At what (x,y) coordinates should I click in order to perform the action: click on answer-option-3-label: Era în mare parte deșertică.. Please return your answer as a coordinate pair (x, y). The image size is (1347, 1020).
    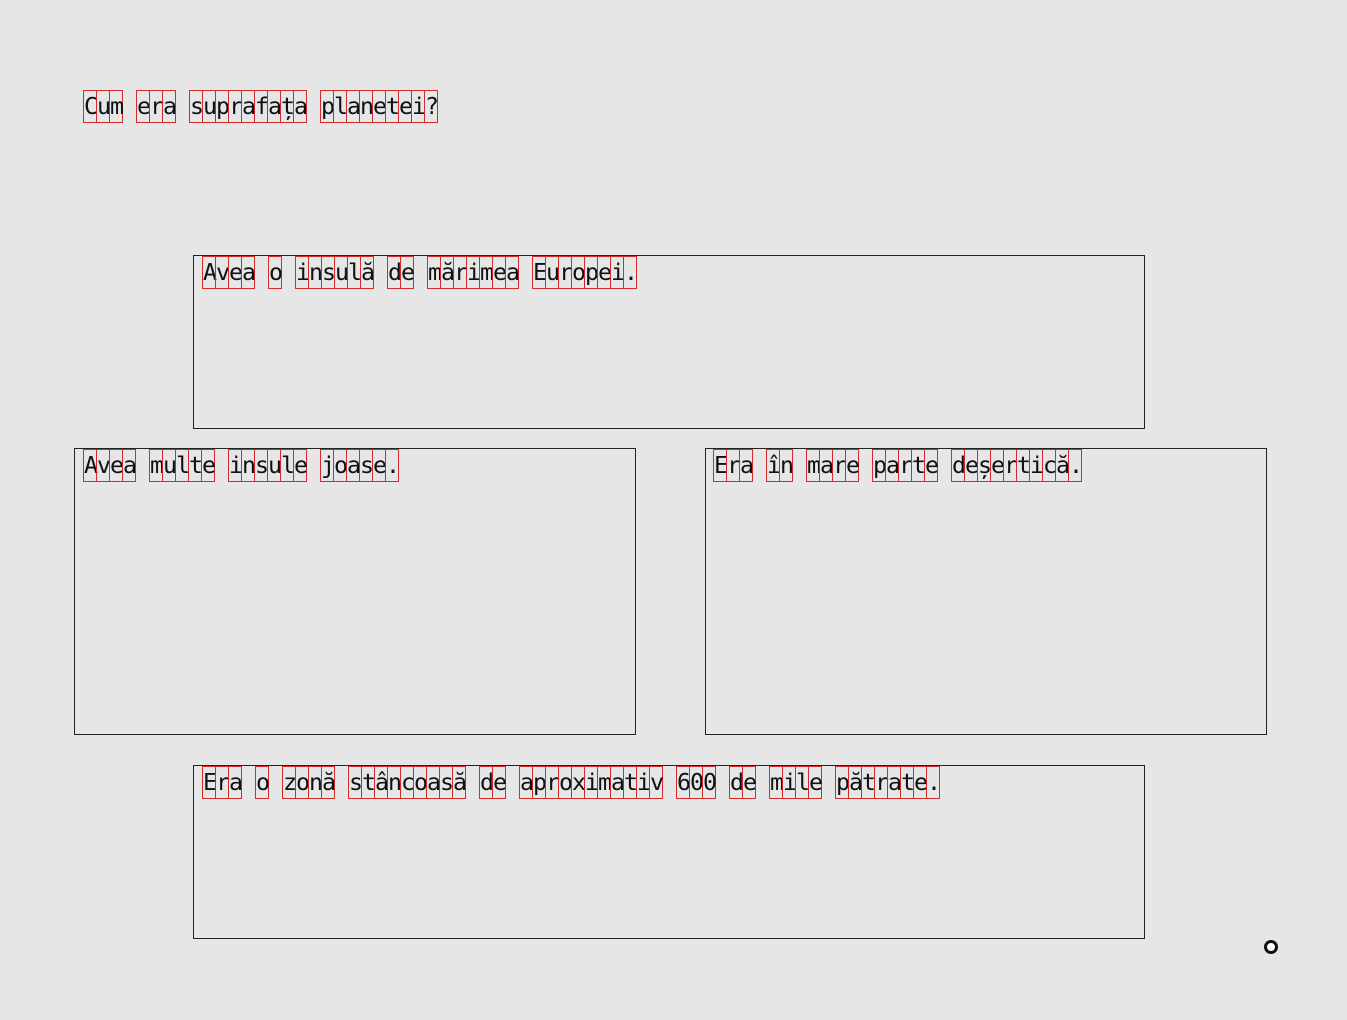
    Looking at the image, I should click on (898, 465).